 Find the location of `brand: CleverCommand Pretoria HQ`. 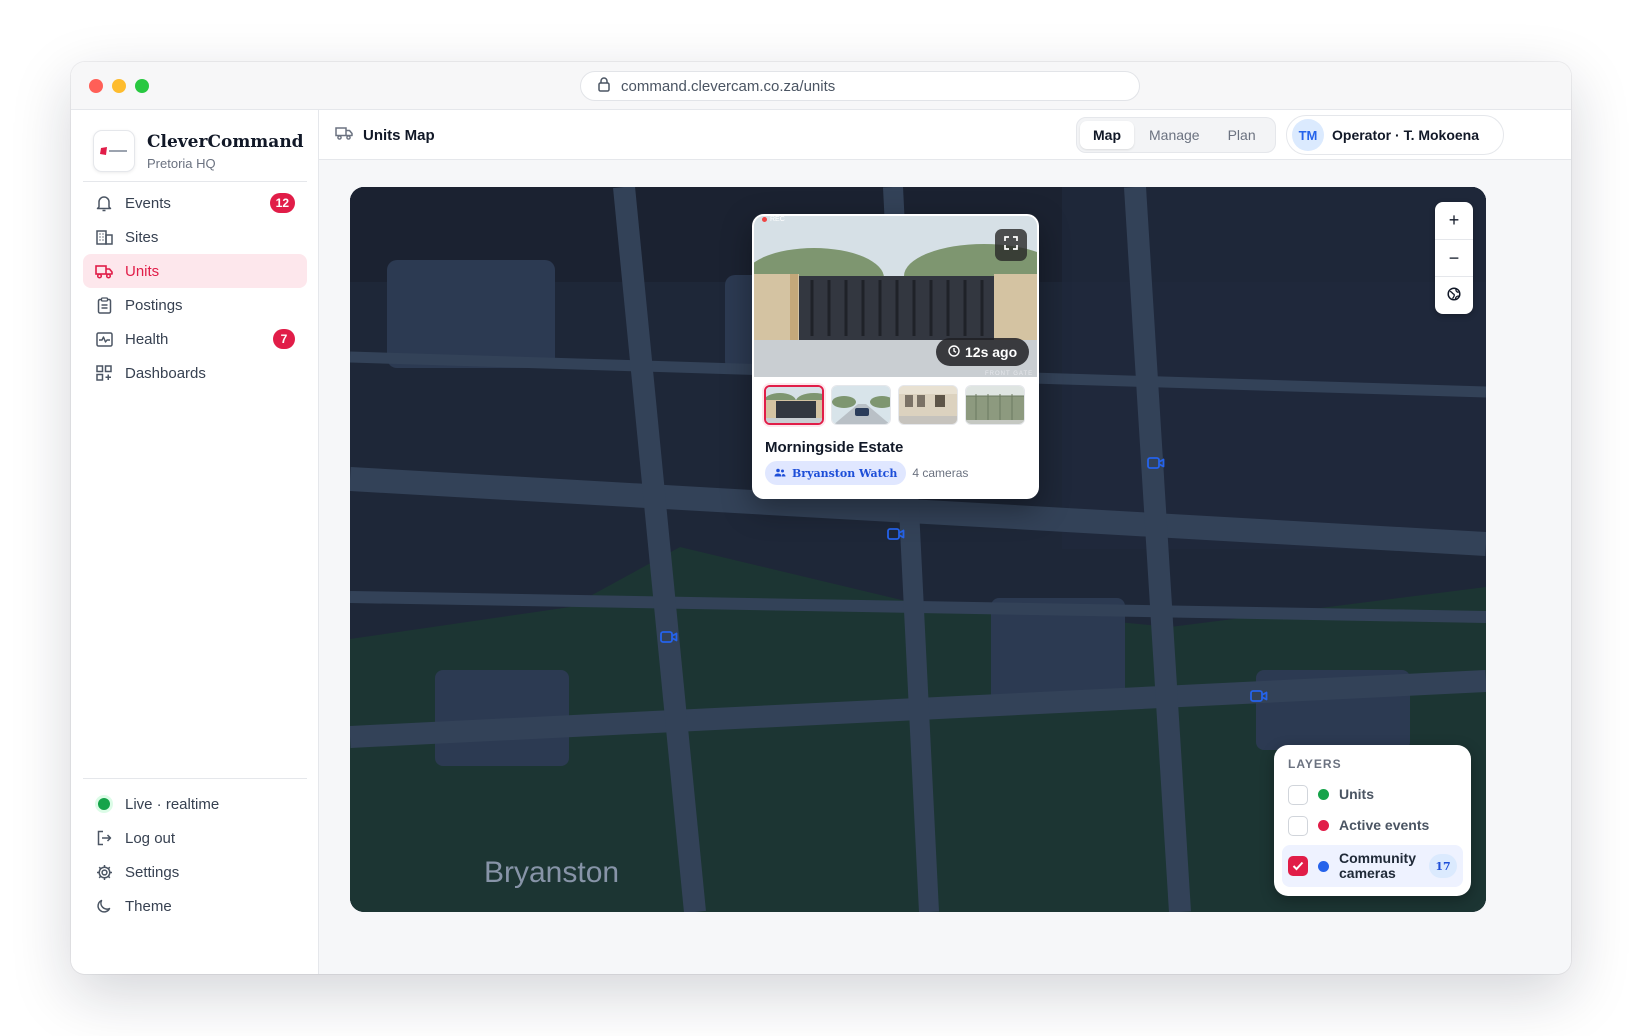

brand: CleverCommand Pretoria HQ is located at coordinates (198, 151).